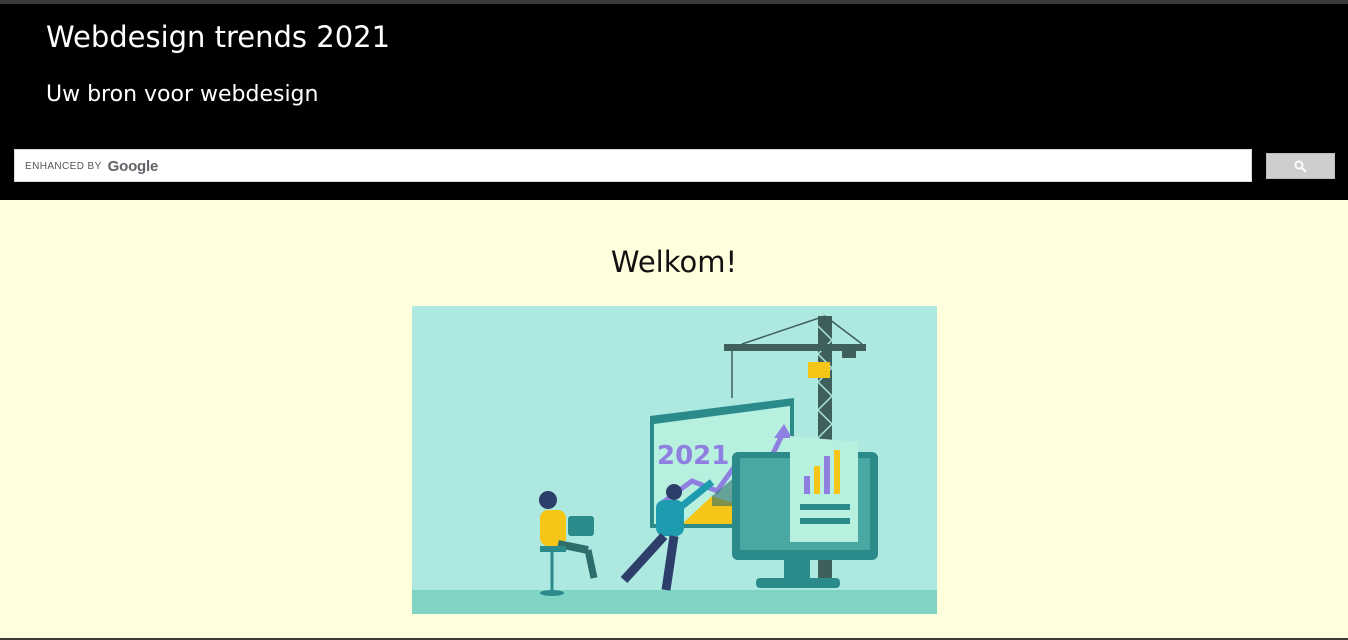 Image resolution: width=1348 pixels, height=640 pixels. What do you see at coordinates (674, 262) in the screenshot?
I see `welcome-heading: Welkom!` at bounding box center [674, 262].